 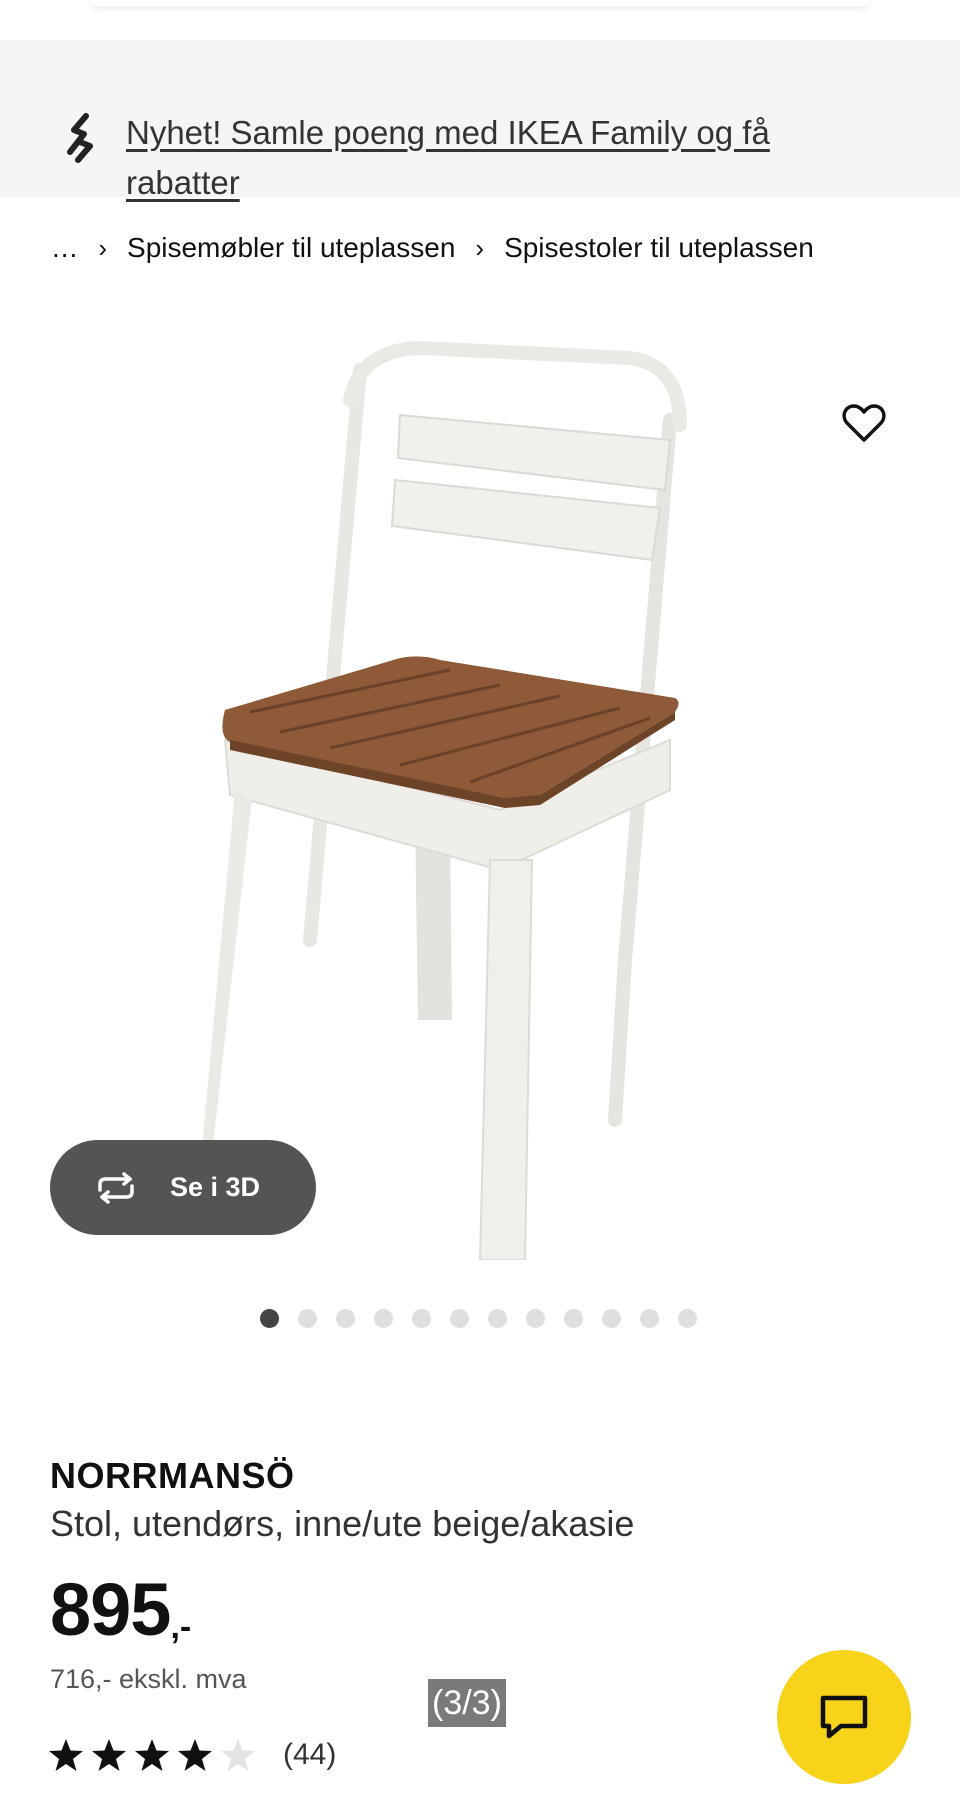 What do you see at coordinates (148, 1679) in the screenshot?
I see `price-excluding-vat: 716,- ekskl. mva` at bounding box center [148, 1679].